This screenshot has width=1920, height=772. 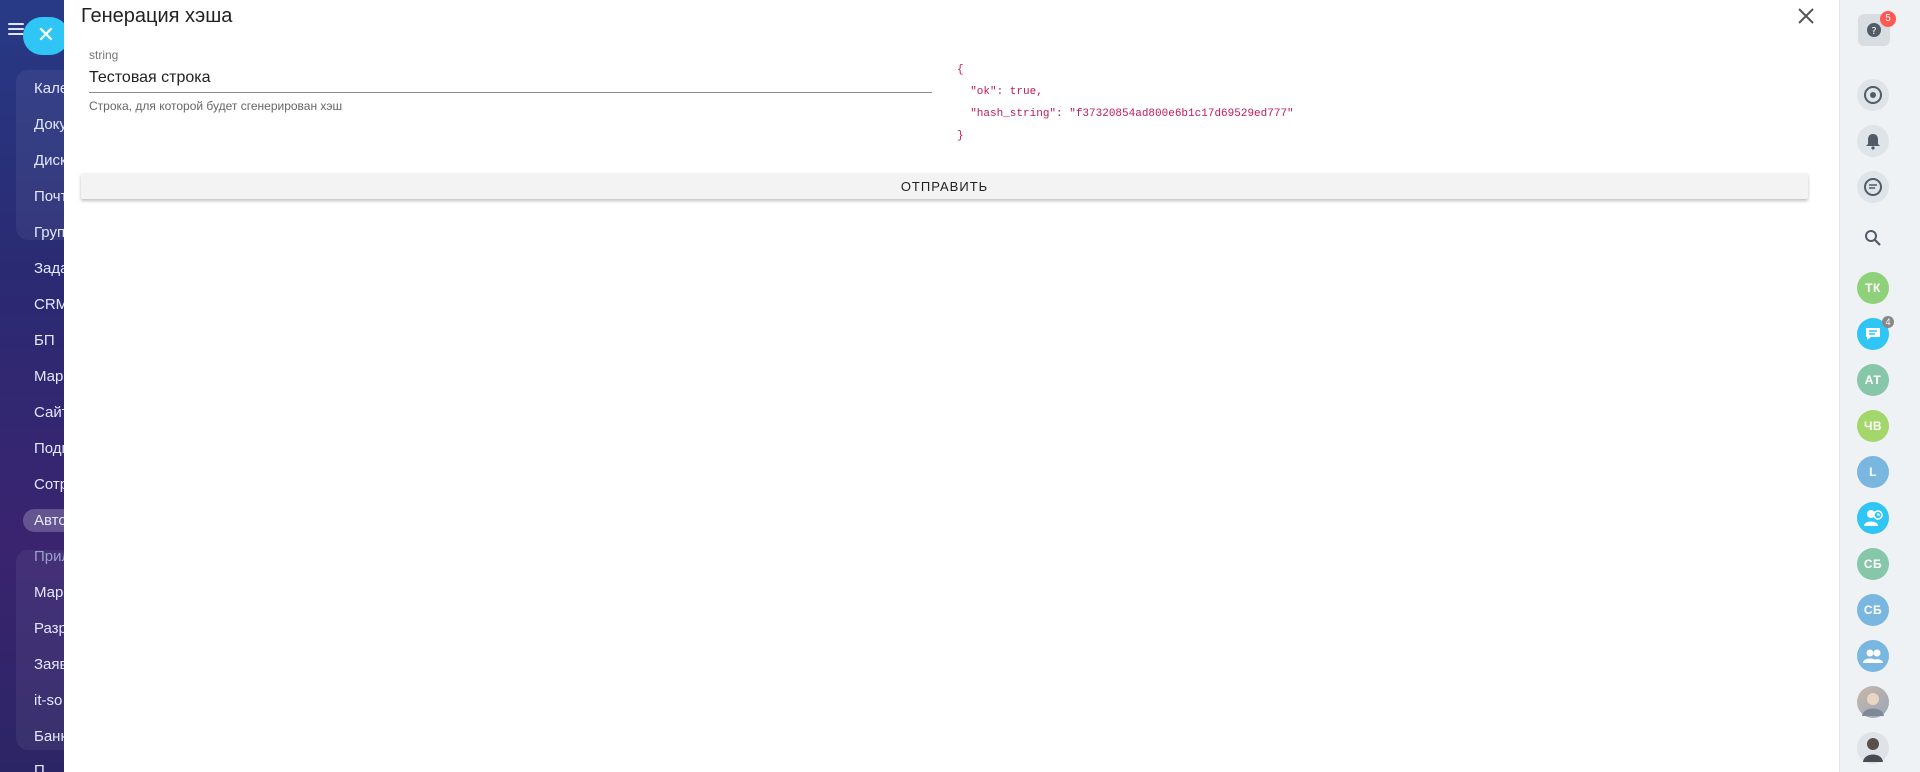 What do you see at coordinates (104, 55) in the screenshot?
I see `string-field-label: string` at bounding box center [104, 55].